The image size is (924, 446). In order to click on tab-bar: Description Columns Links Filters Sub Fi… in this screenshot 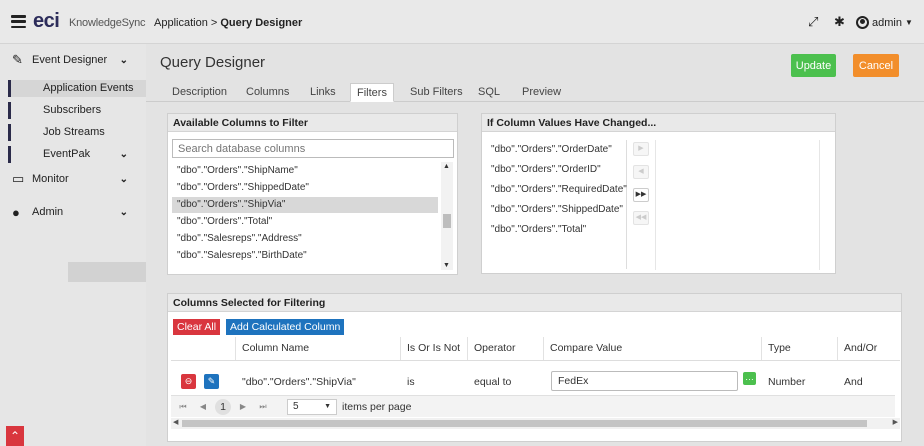, I will do `click(535, 92)`.